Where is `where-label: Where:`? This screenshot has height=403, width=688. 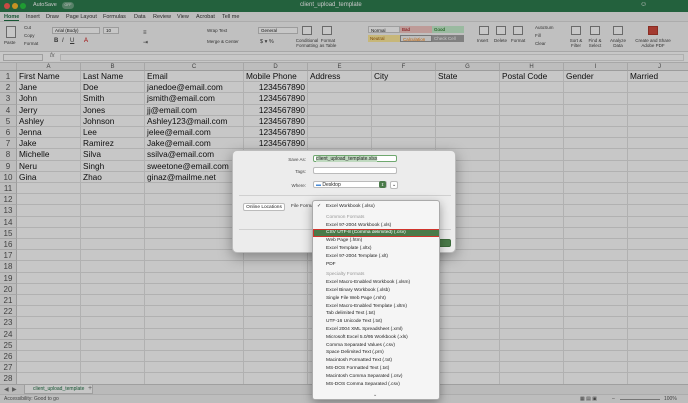
where-label: Where: is located at coordinates (298, 185).